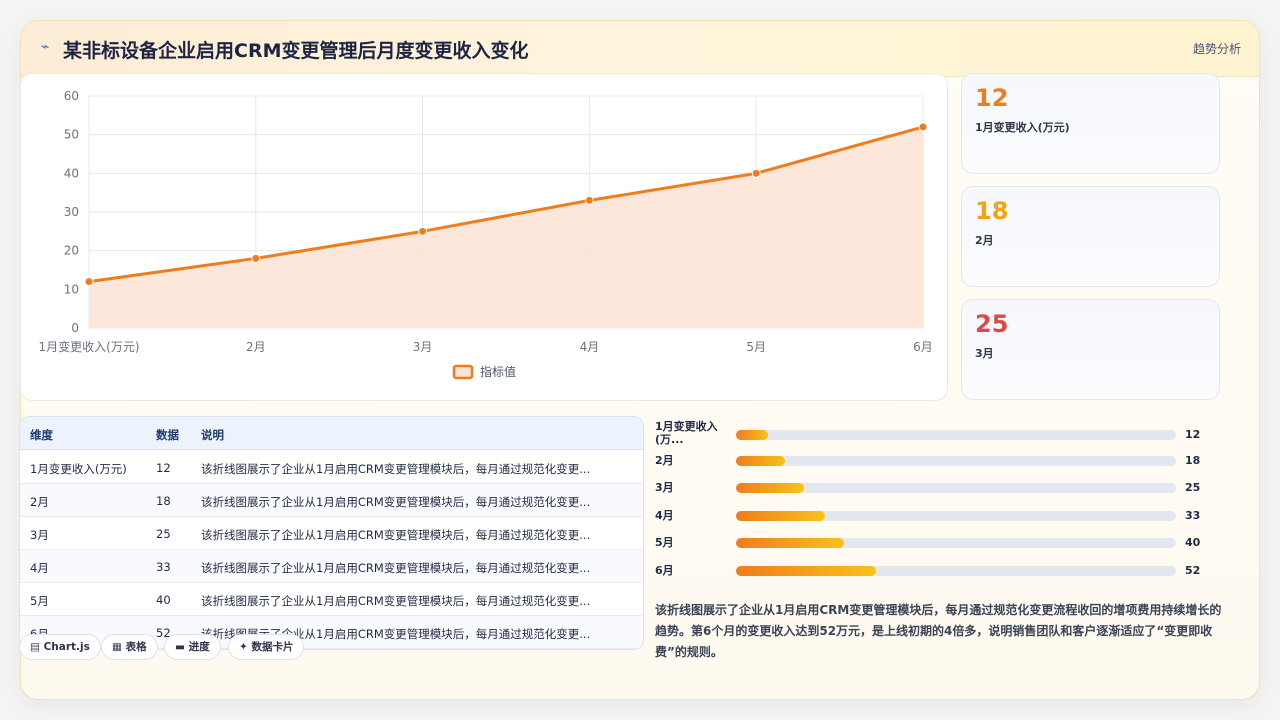  What do you see at coordinates (39, 568) in the screenshot?
I see `table-cell: 4月` at bounding box center [39, 568].